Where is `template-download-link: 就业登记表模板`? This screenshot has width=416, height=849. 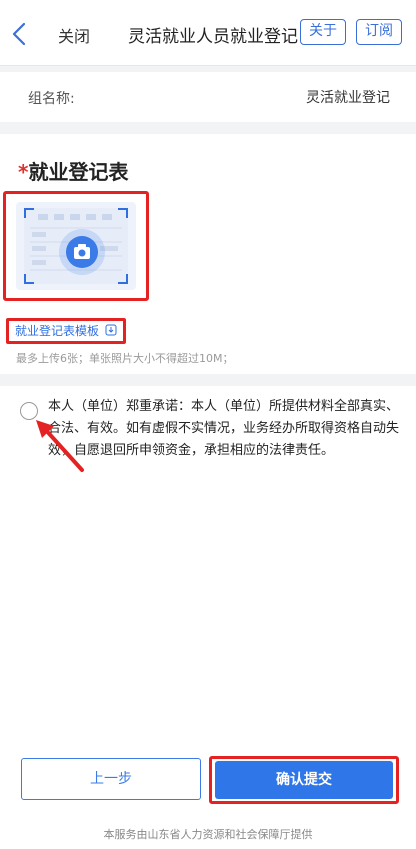
template-download-link: 就业登记表模板 is located at coordinates (66, 331).